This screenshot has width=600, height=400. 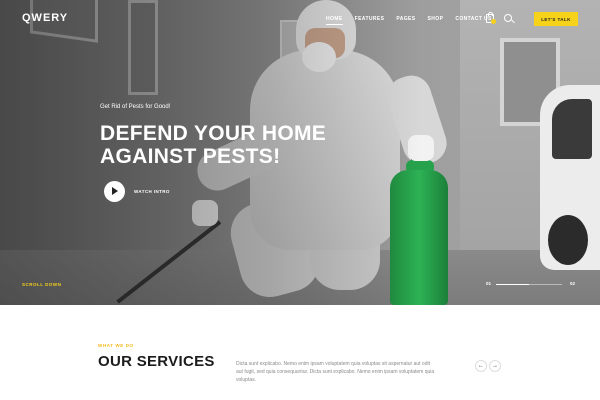 I want to click on main-menu: HOME FEATURES PAGES SHOP CONTACT US, so click(x=409, y=20).